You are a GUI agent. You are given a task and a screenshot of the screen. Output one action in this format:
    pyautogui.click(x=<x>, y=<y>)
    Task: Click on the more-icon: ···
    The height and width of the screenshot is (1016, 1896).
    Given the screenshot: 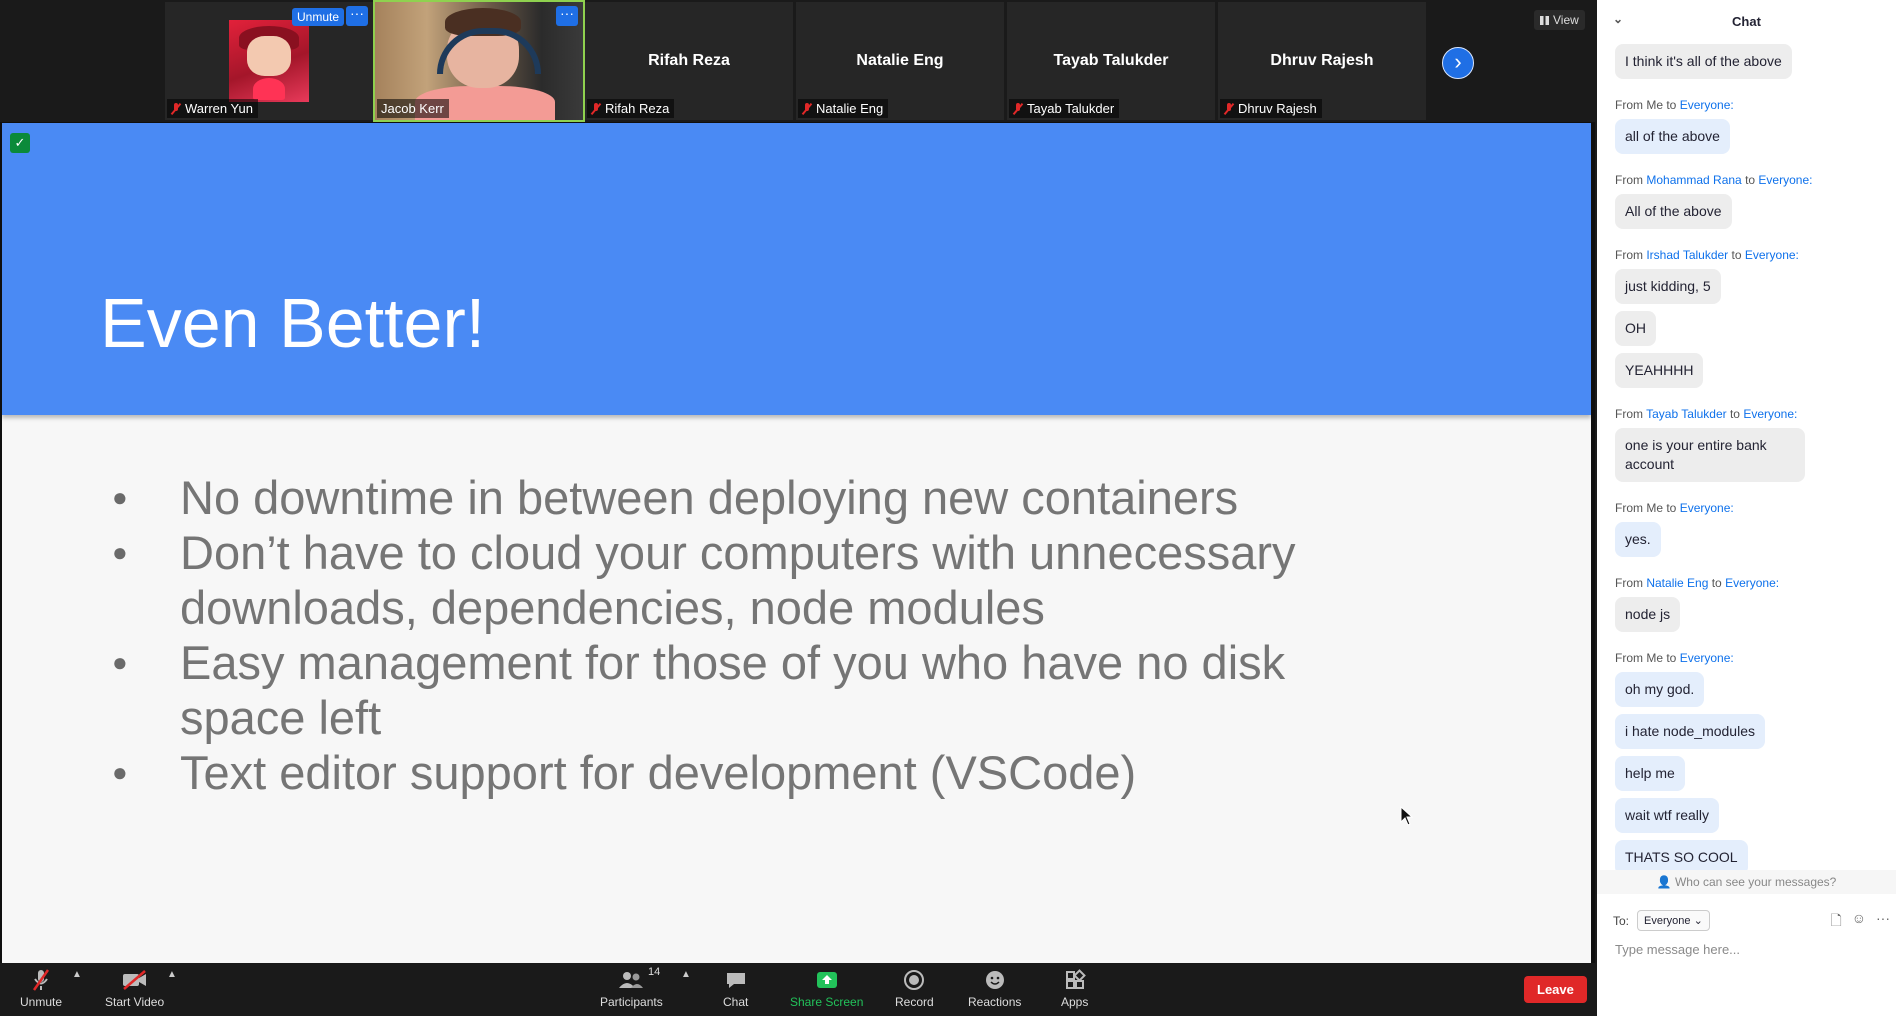 What is the action you would take?
    pyautogui.click(x=1883, y=922)
    